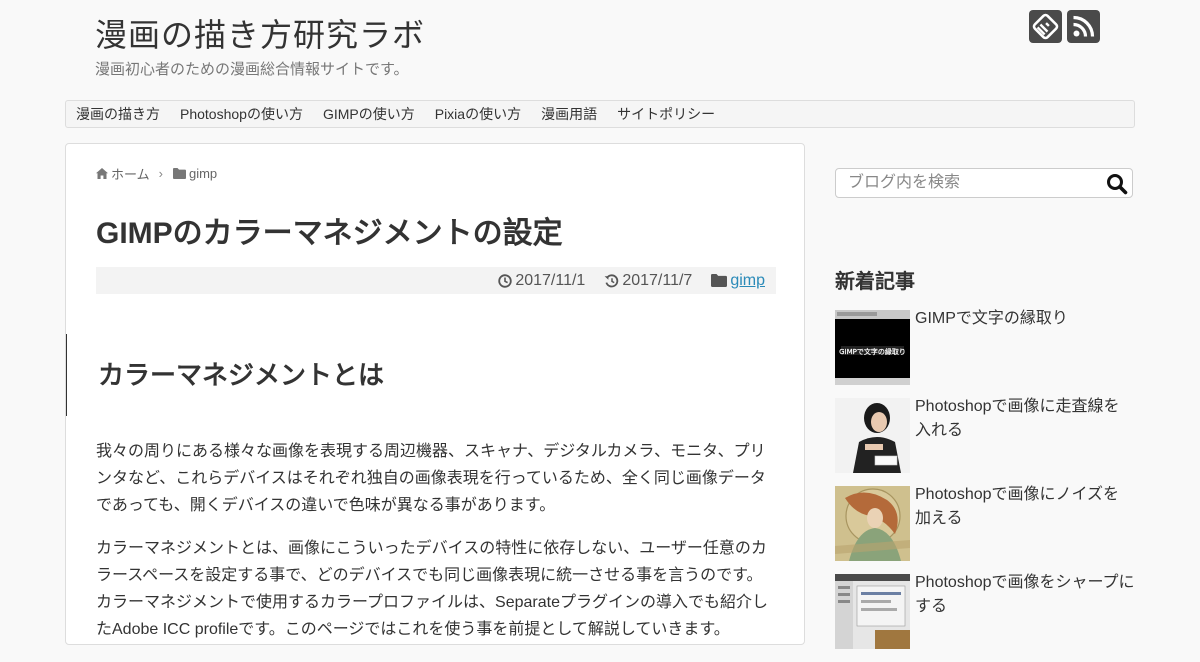 The image size is (1200, 662). Describe the element at coordinates (416, 375) in the screenshot. I see `section-heading: カラーマネジメントとは` at that location.